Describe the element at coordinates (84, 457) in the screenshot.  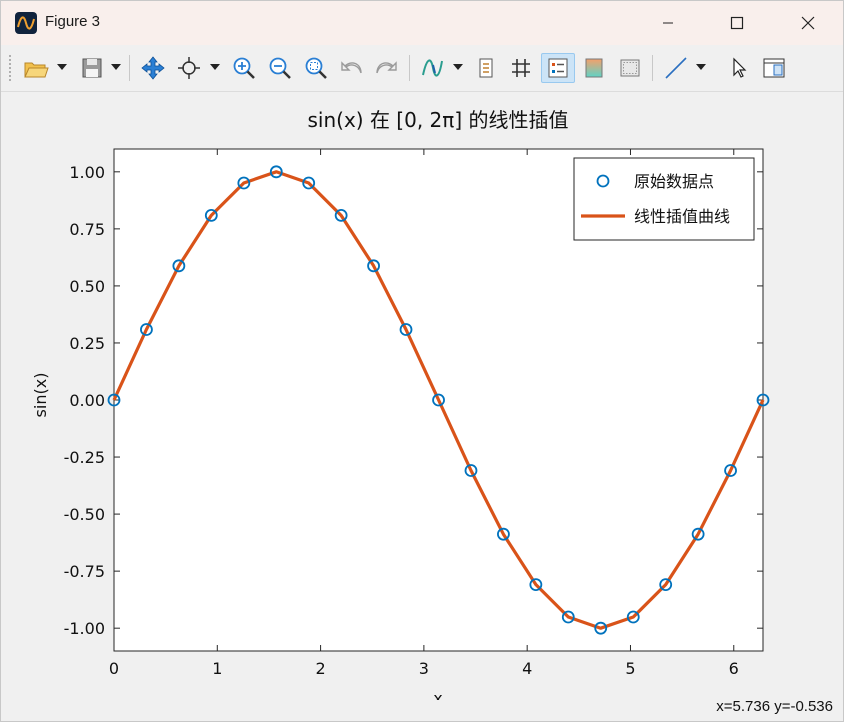
I see `y-tick-label: -0.25` at that location.